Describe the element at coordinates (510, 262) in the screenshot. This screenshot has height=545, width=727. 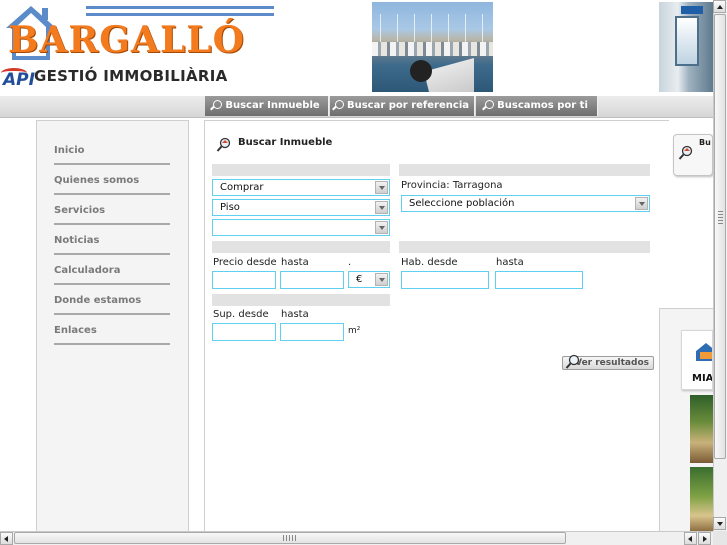
I see `rooms-to-label: hasta` at that location.